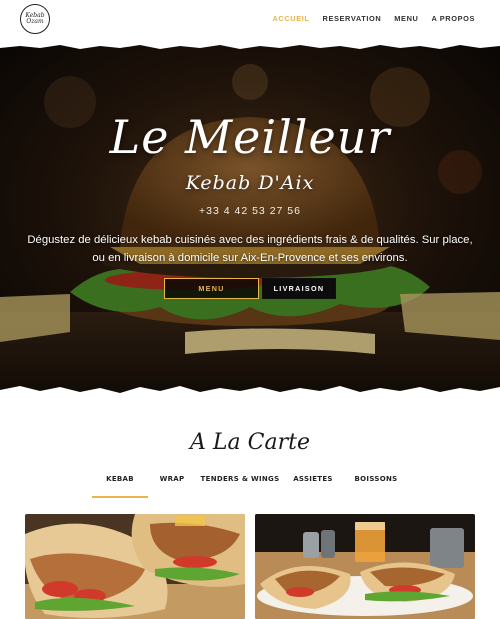  I want to click on nav-link-menu: MENU, so click(406, 18).